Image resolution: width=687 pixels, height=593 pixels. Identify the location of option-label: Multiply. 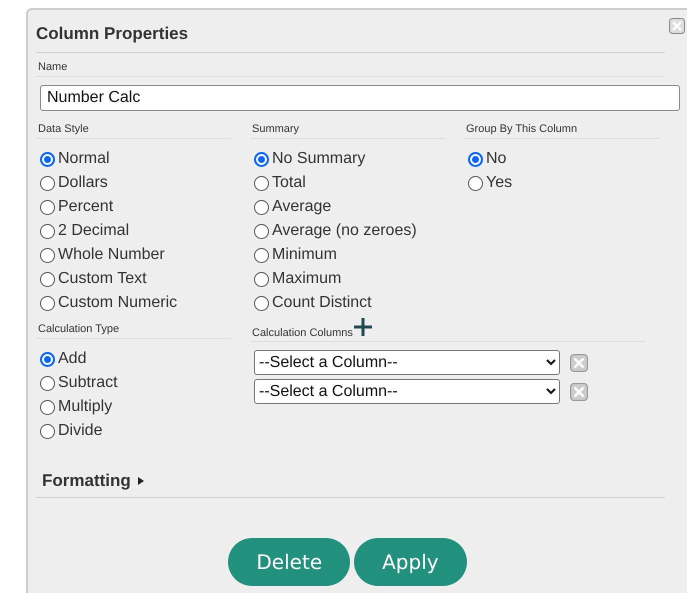
(85, 407).